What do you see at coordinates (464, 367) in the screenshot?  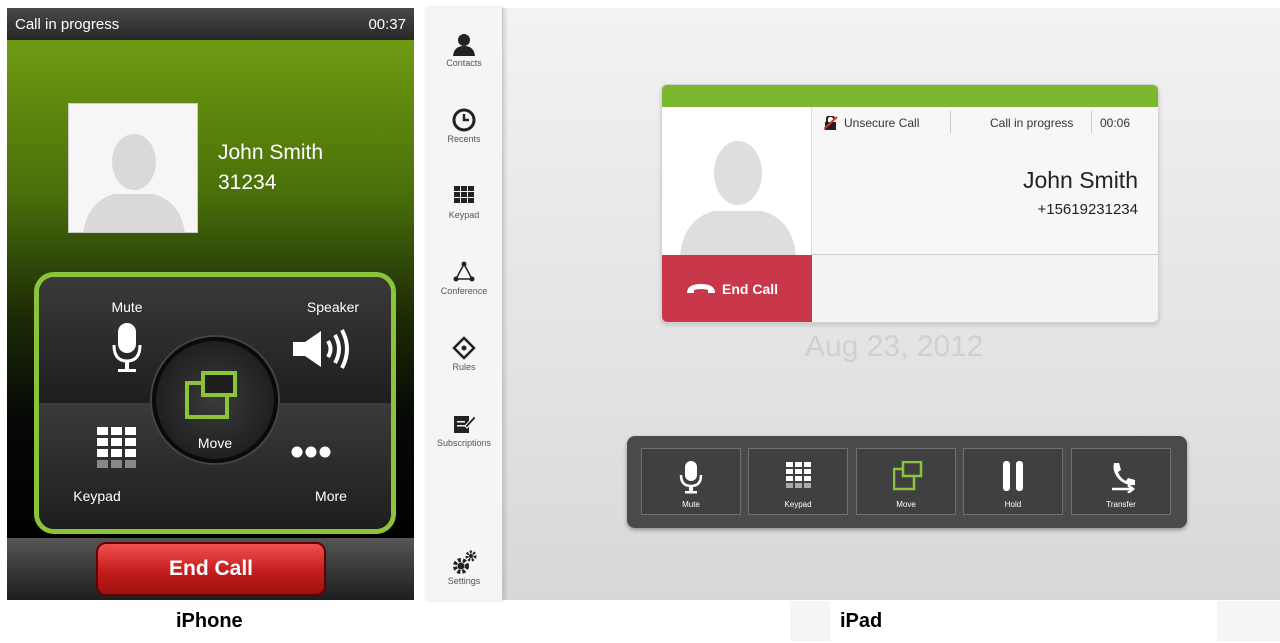 I see `sidebar-label-rules: Rules` at bounding box center [464, 367].